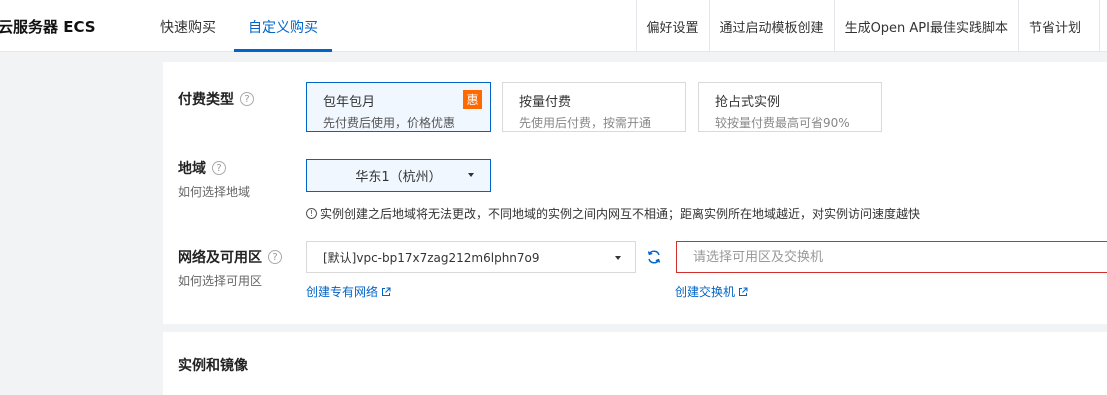 Image resolution: width=1107 pixels, height=395 pixels. I want to click on region-label: 地域 ?, so click(202, 168).